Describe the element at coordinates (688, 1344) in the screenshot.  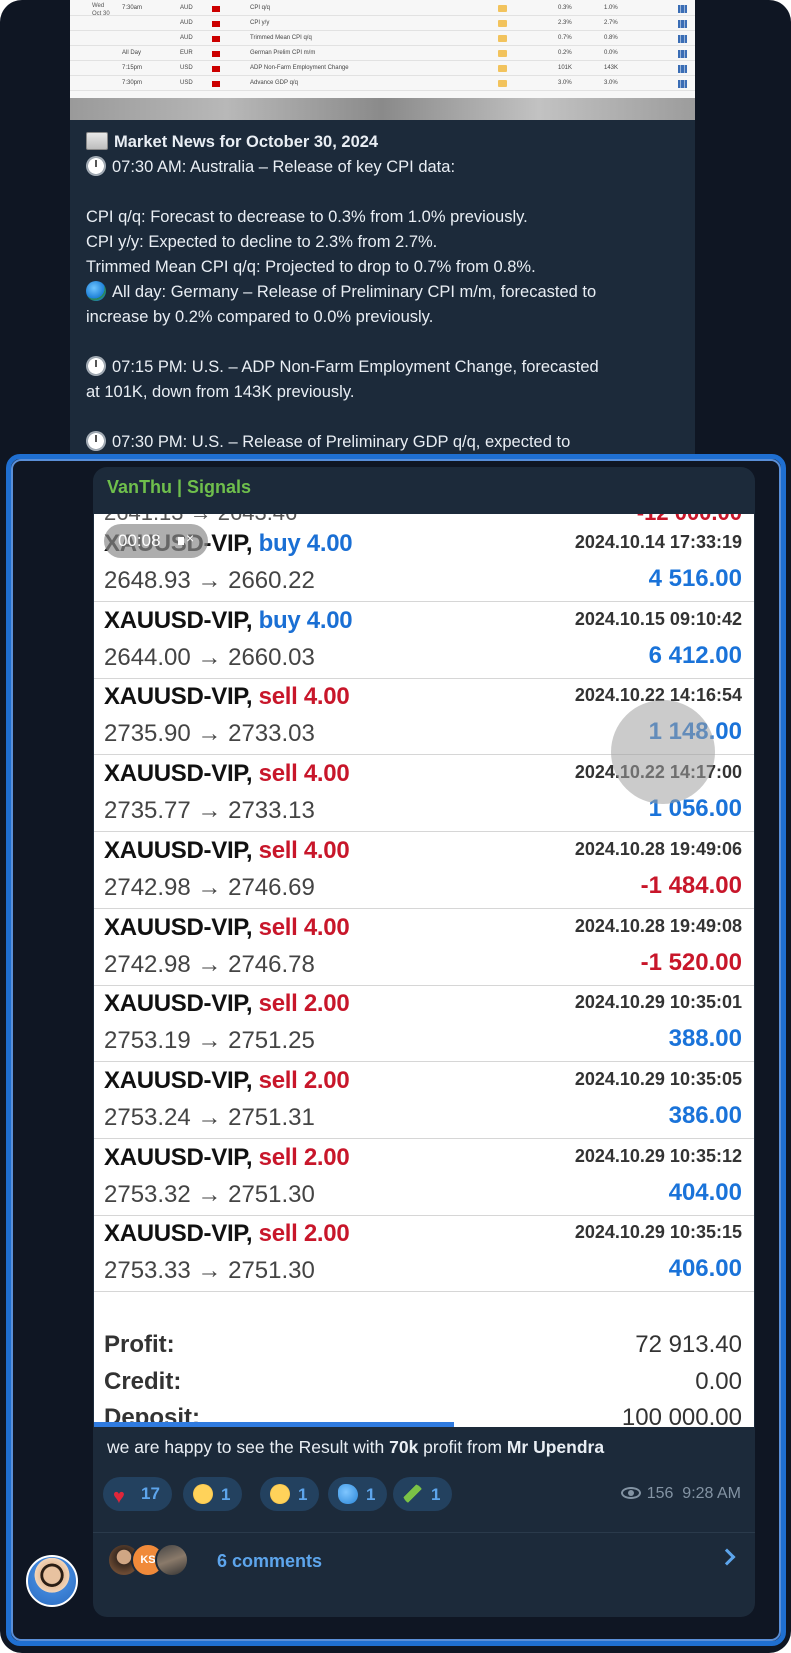
I see `profit-value: 72 913.40` at that location.